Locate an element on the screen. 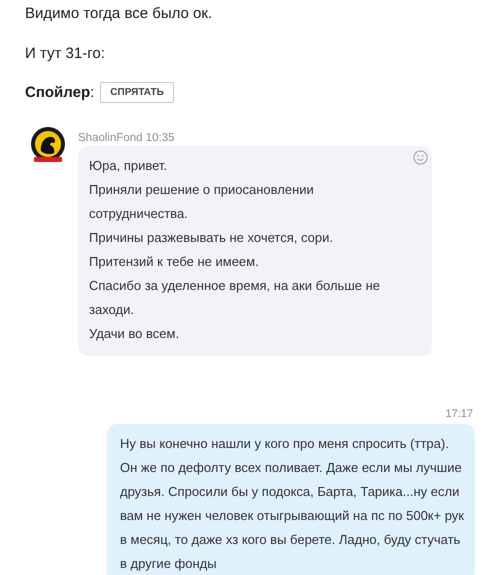  message-time: 17:17 is located at coordinates (459, 414).